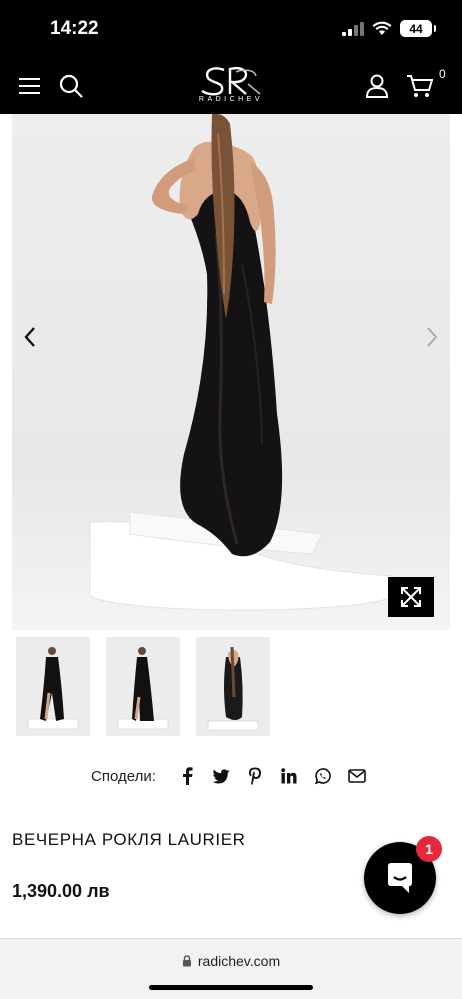 Image resolution: width=462 pixels, height=999 pixels. Describe the element at coordinates (400, 878) in the screenshot. I see `chat-icon` at that location.